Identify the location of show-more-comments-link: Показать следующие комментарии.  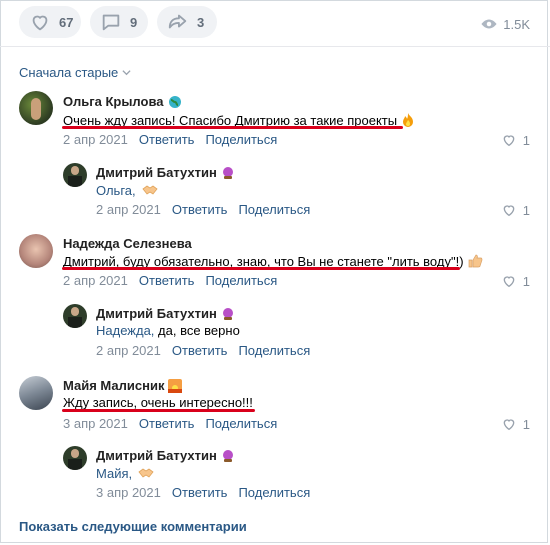
(133, 526).